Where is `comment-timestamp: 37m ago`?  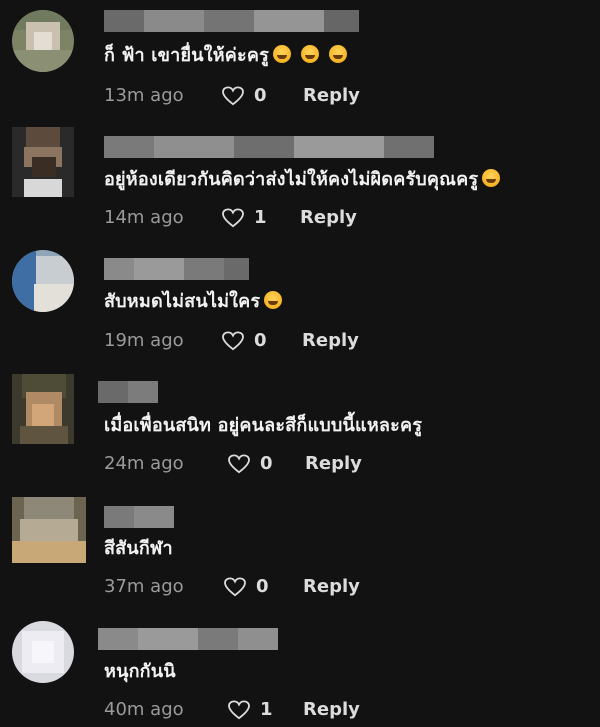
comment-timestamp: 37m ago is located at coordinates (144, 586).